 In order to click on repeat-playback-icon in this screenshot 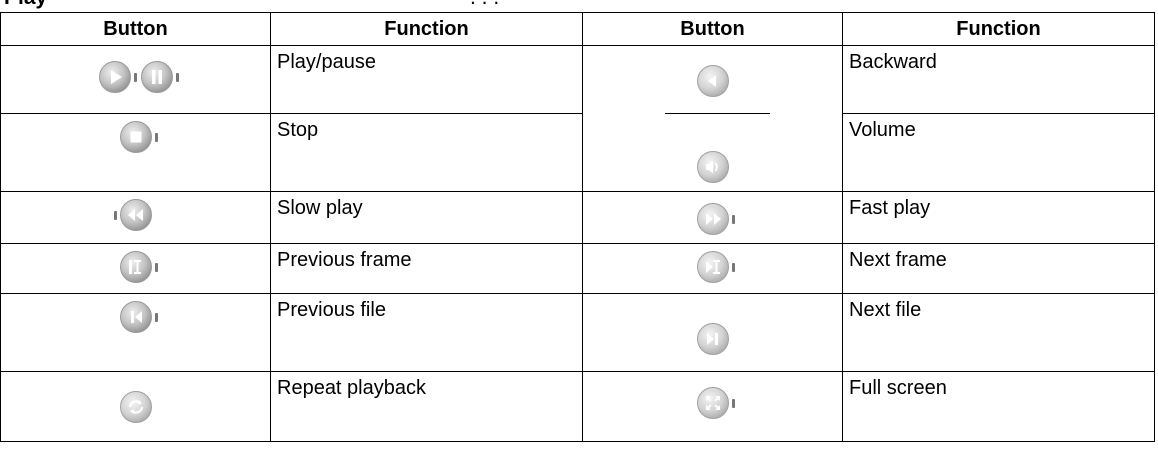, I will do `click(136, 407)`.